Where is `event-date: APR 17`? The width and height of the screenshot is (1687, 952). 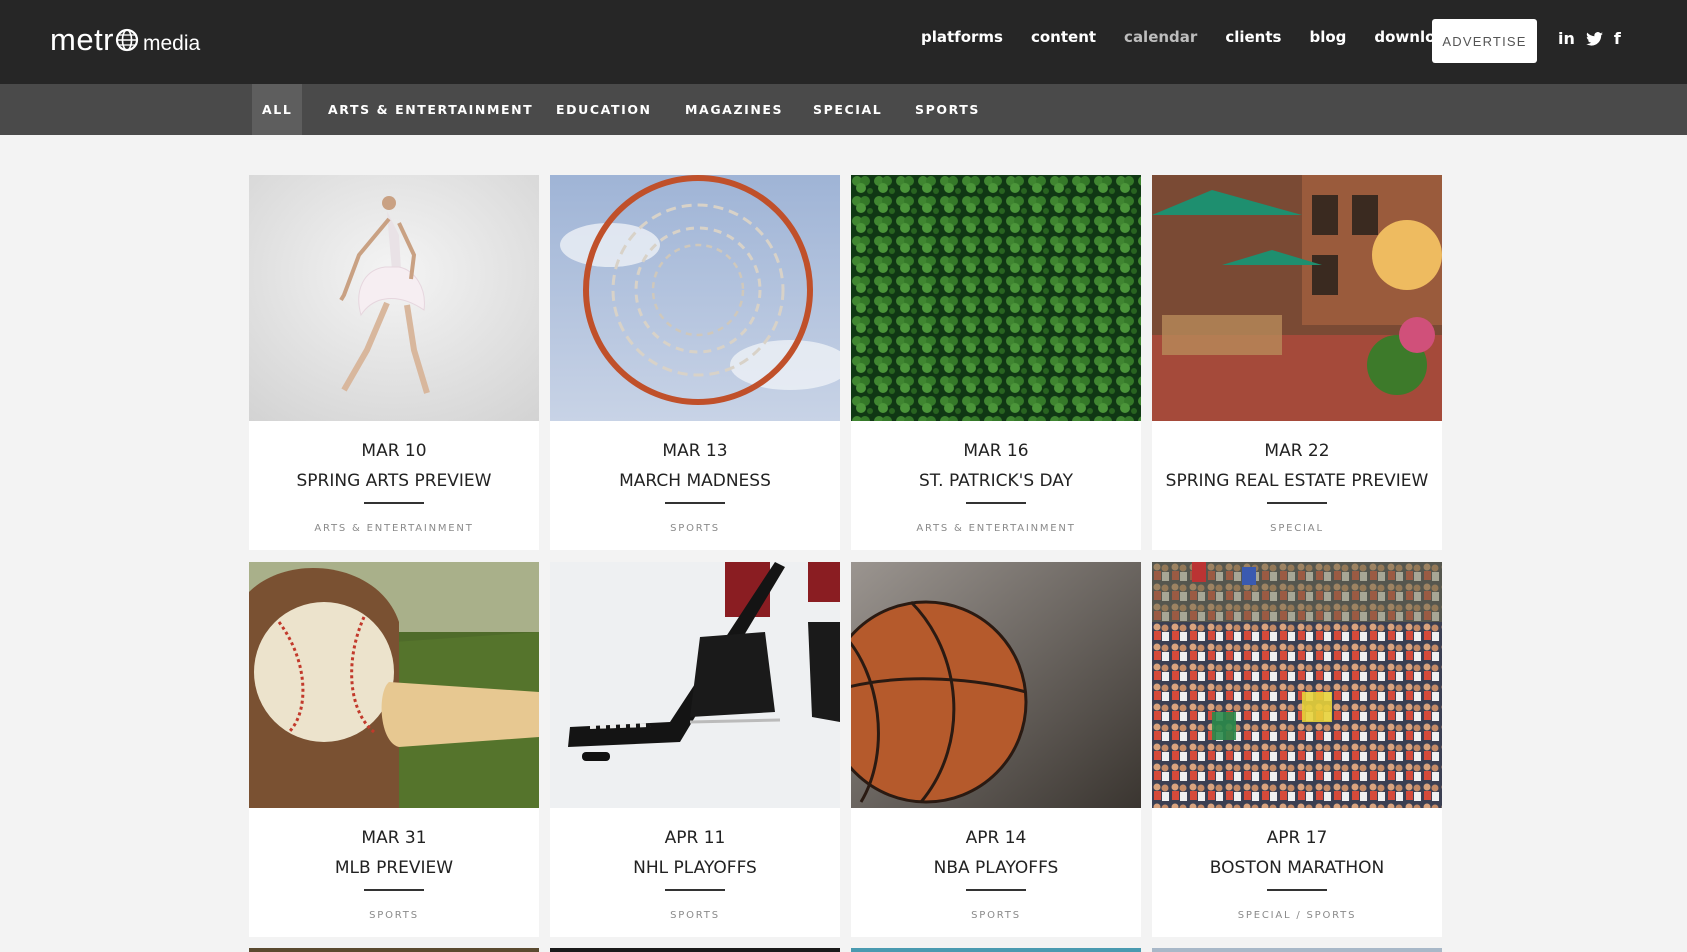 event-date: APR 17 is located at coordinates (1297, 838).